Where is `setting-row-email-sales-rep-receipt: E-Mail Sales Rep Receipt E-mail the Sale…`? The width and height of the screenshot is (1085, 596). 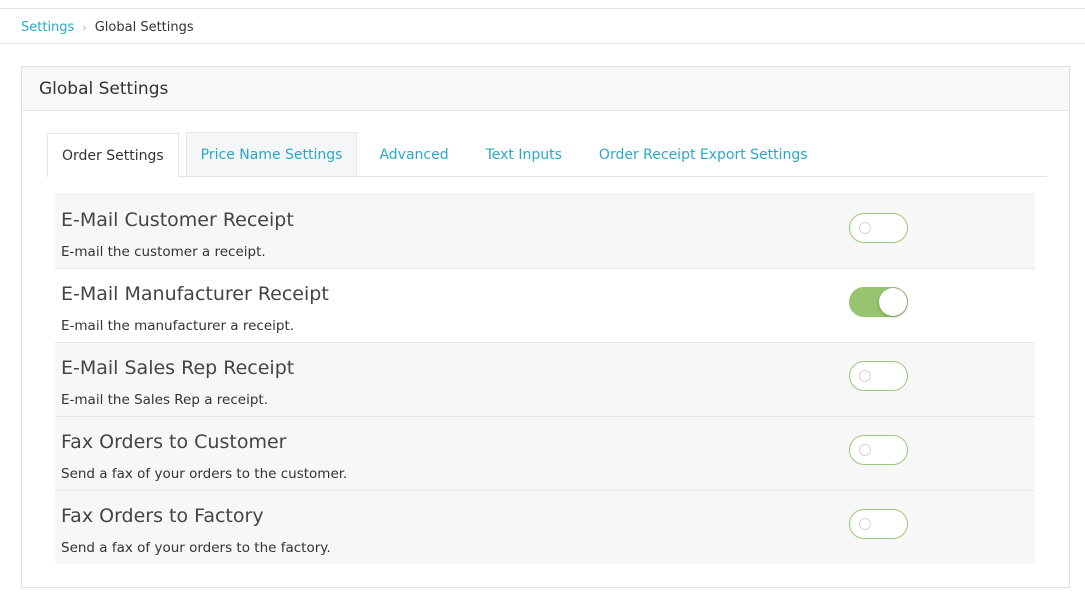
setting-row-email-sales-rep-receipt: E-Mail Sales Rep Receipt E-mail the Sale… is located at coordinates (545, 379).